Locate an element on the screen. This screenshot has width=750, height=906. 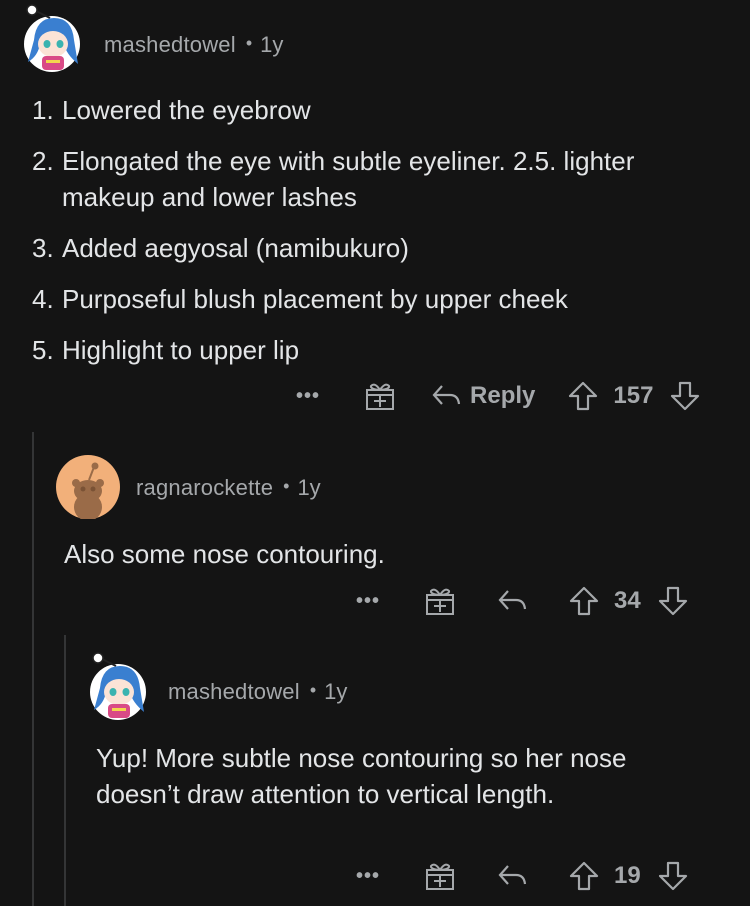
list-item: 1. Lowered the eyebrow is located at coordinates (362, 110).